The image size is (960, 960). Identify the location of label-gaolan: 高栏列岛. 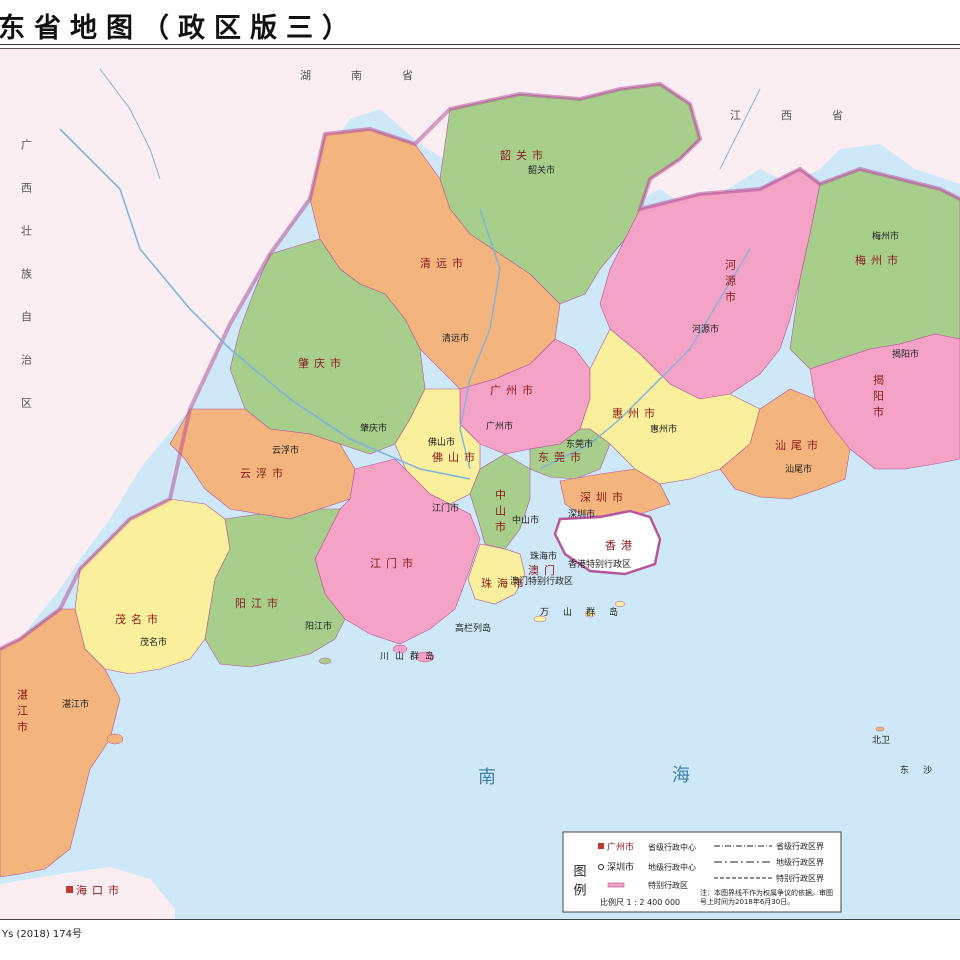
(473, 628).